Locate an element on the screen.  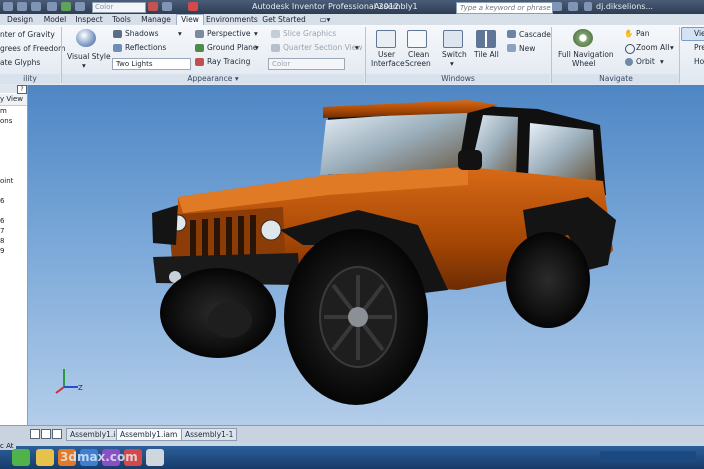
perspective-dropdown-icon: ▾ is located at coordinates (256, 33).